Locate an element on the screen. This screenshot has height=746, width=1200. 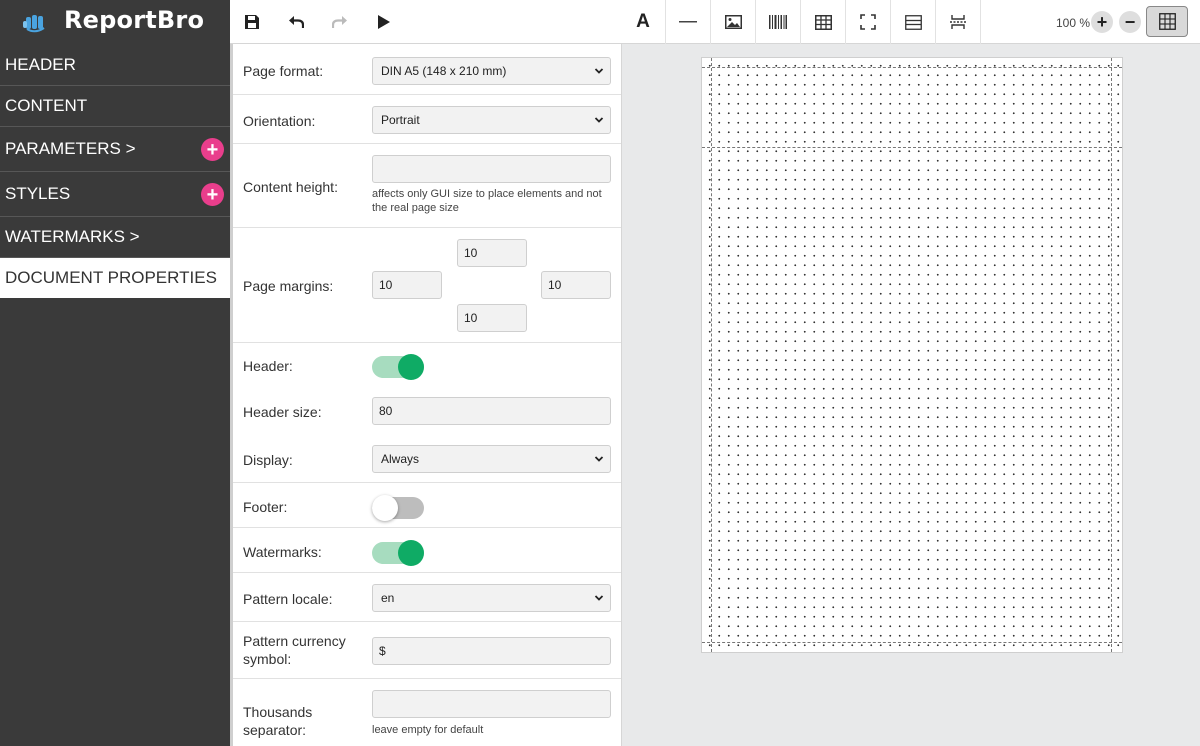
sidebar-item-parameters: PARAMETERS > + is located at coordinates (115, 149).